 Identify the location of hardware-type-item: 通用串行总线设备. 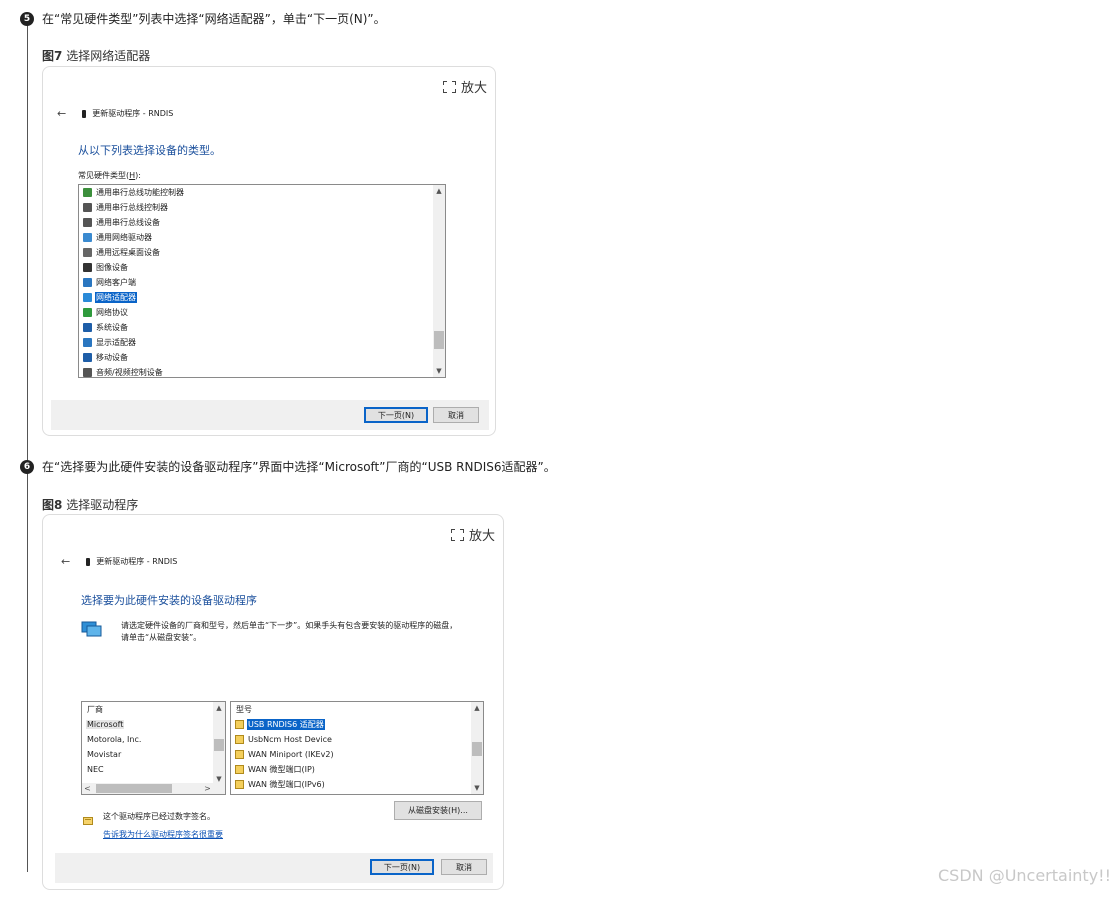
(262, 222).